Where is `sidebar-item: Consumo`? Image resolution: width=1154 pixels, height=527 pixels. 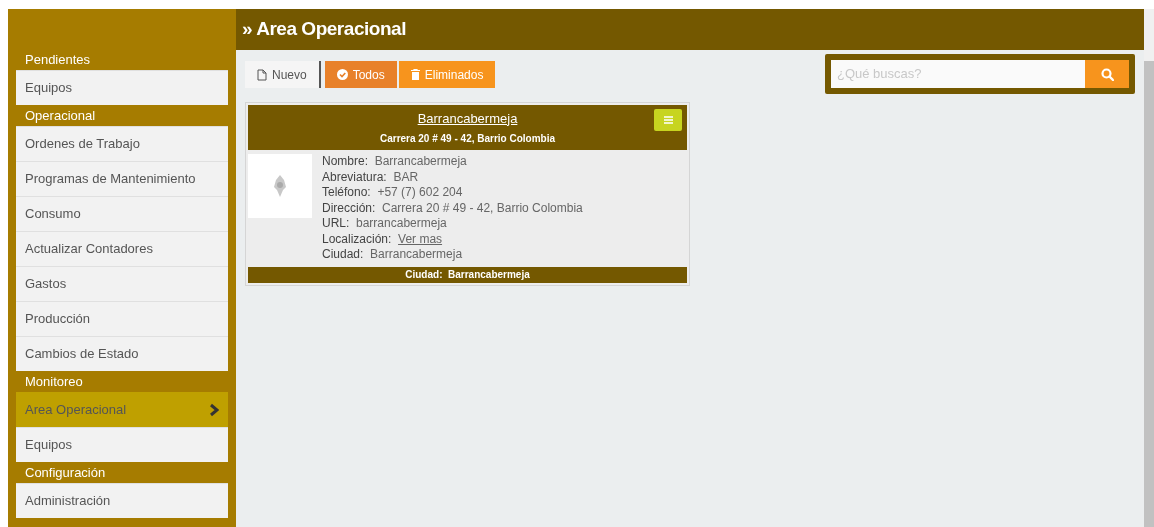
sidebar-item: Consumo is located at coordinates (122, 213).